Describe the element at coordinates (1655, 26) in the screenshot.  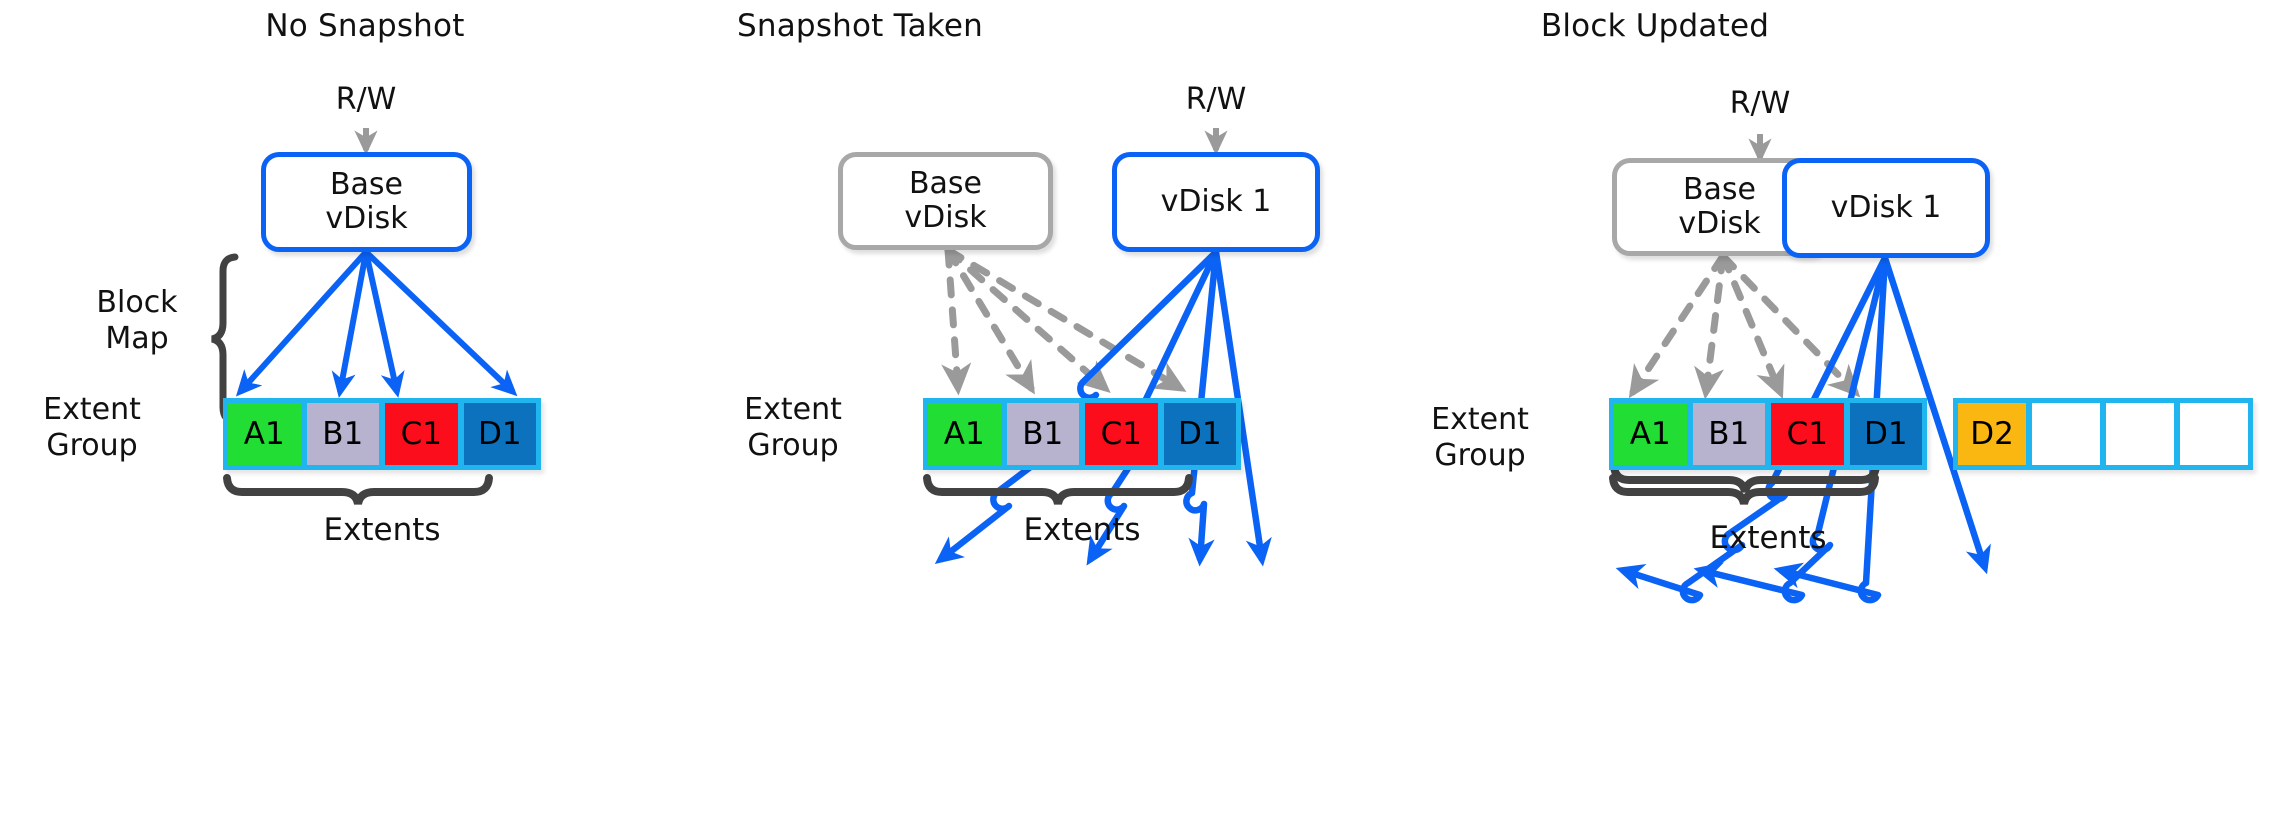
I see `panel-title-3: Block Updated` at that location.